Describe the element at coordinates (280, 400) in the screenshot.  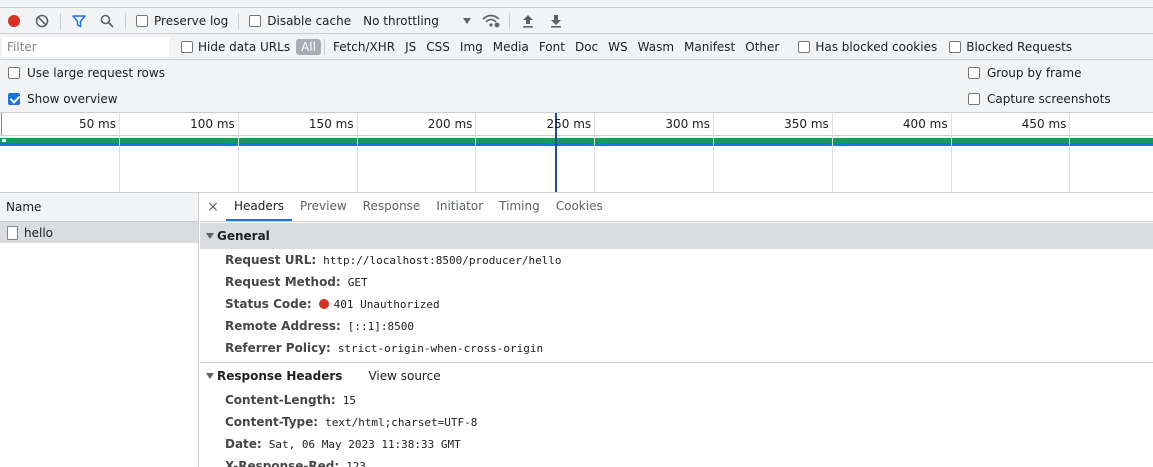
I see `header-key: Content-Length:` at that location.